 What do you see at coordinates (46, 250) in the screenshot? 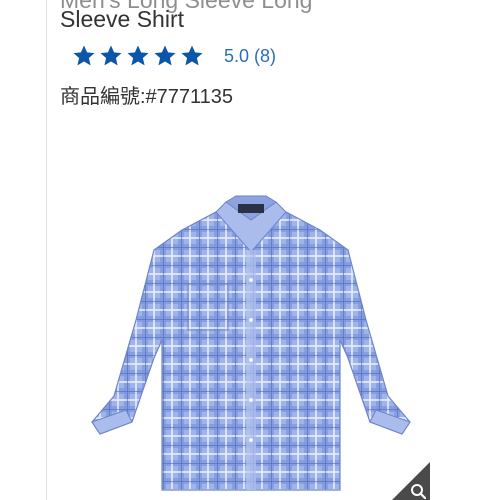
I see `panel-divider` at bounding box center [46, 250].